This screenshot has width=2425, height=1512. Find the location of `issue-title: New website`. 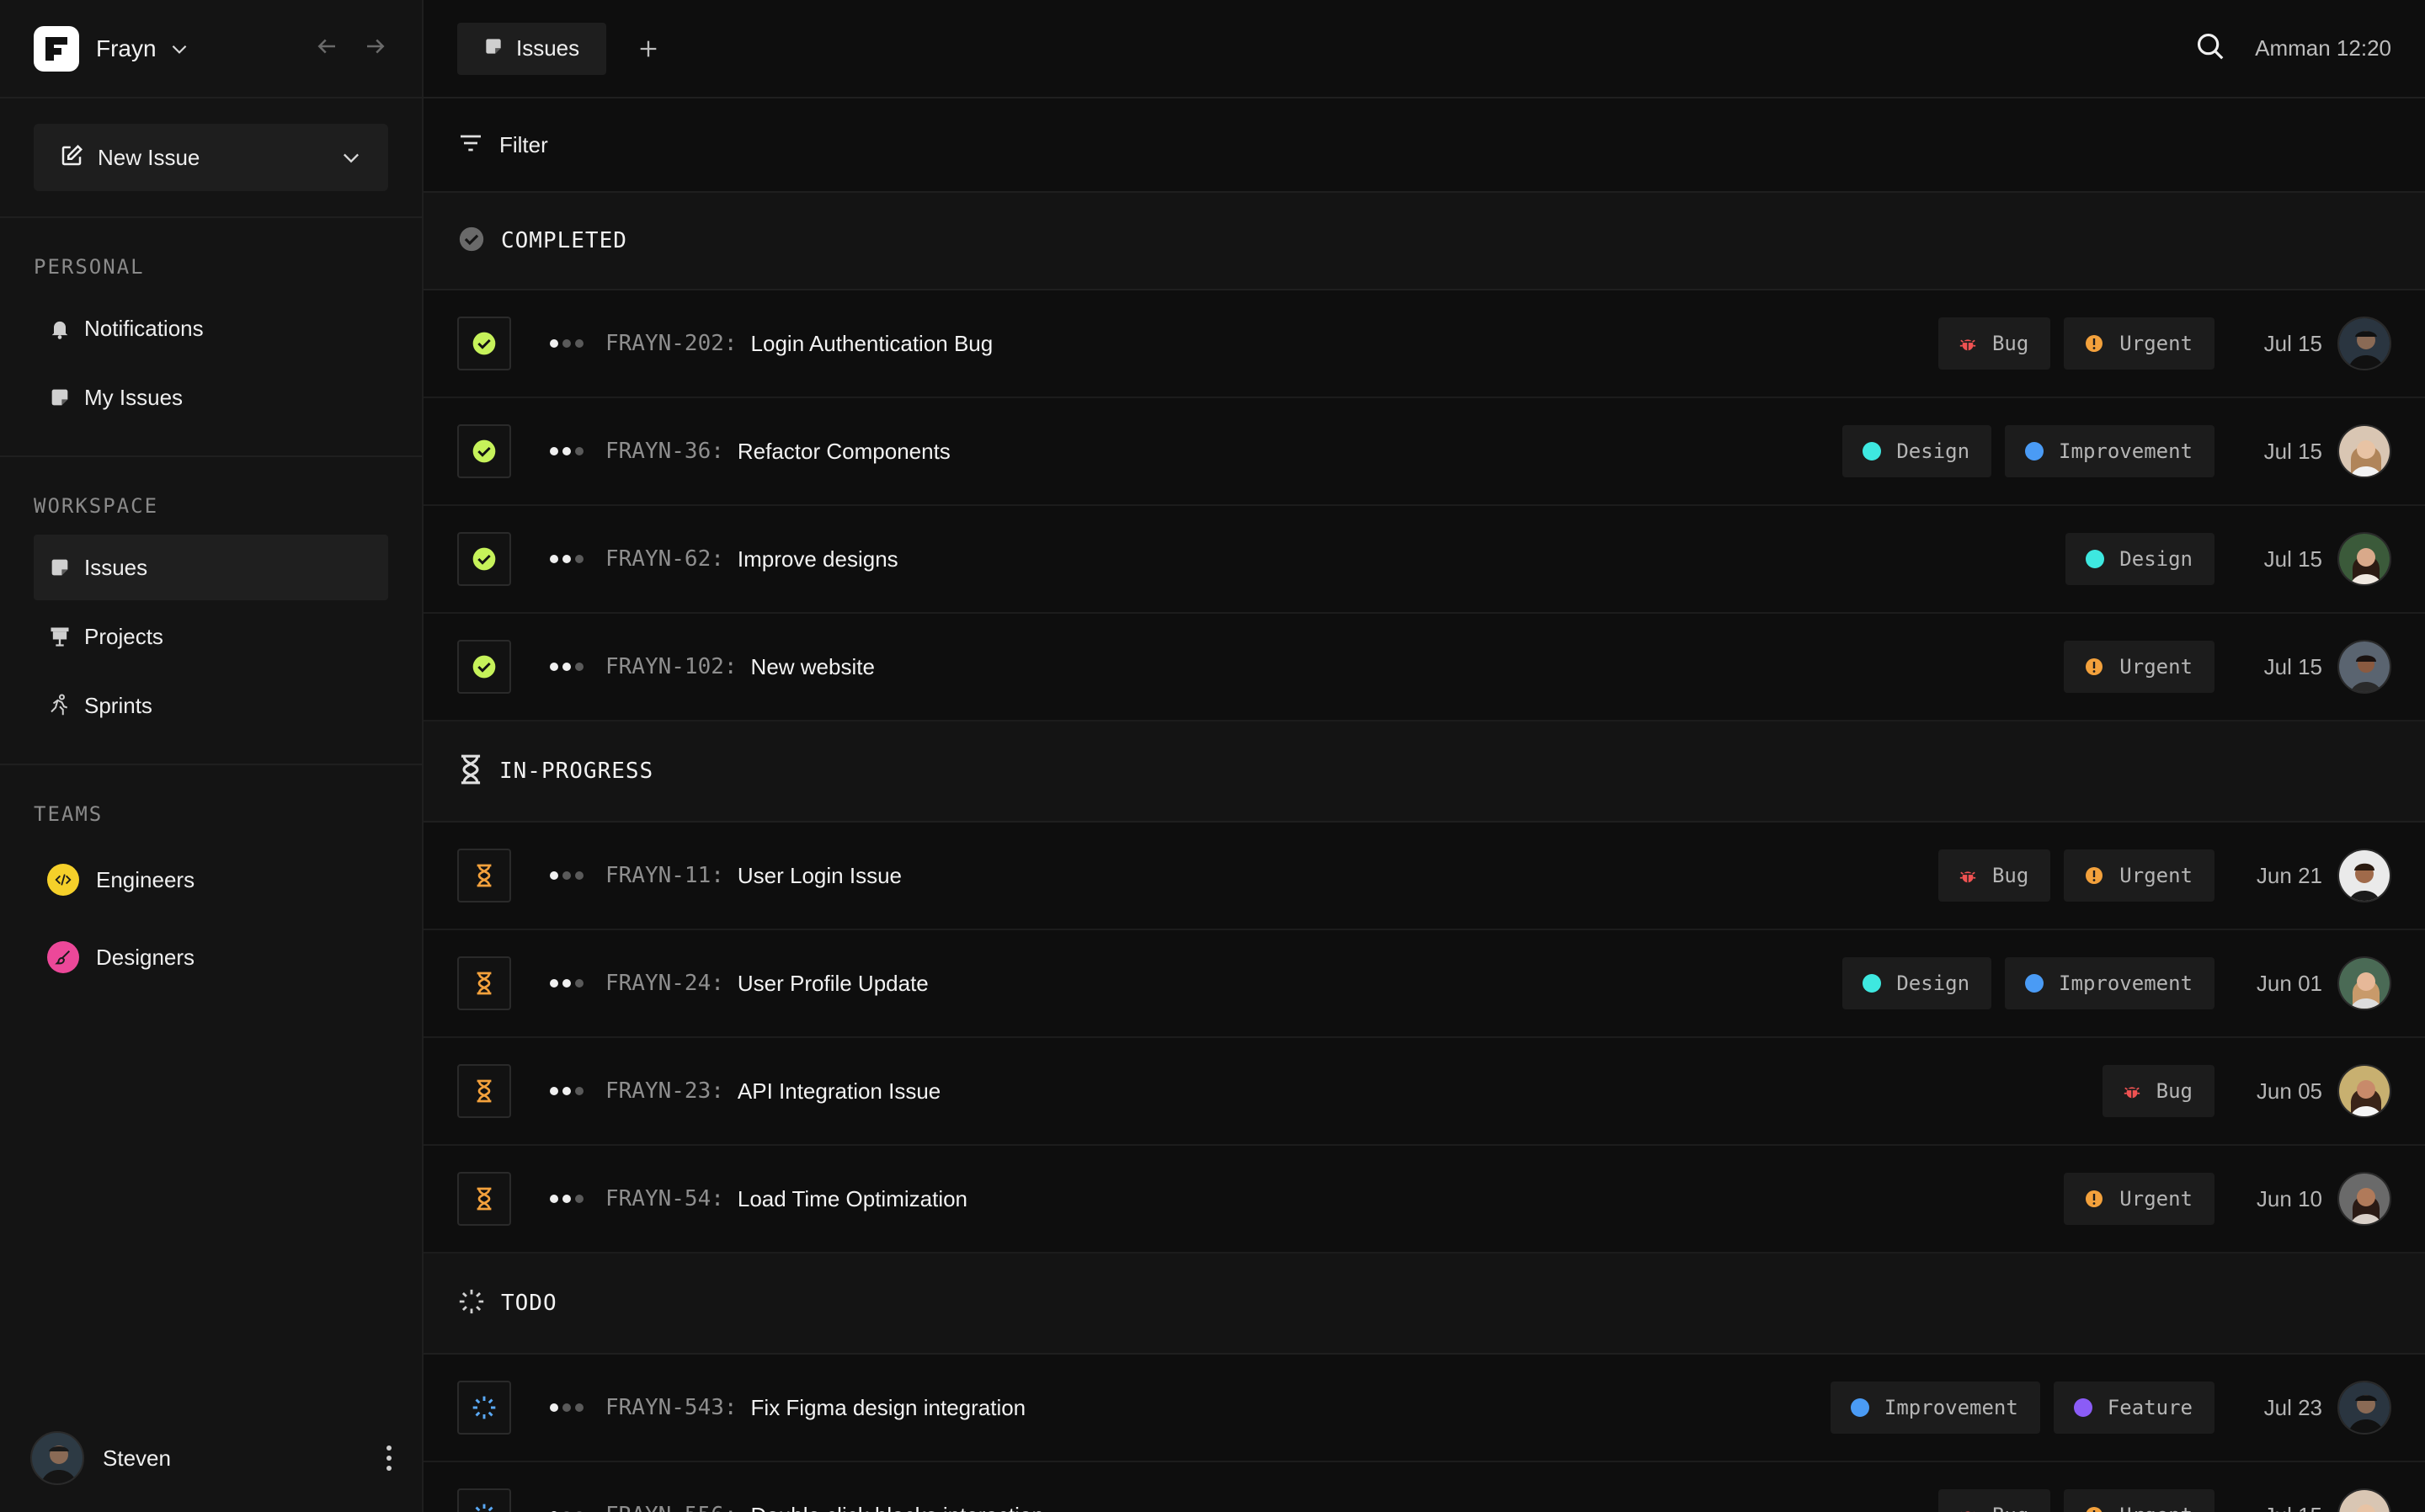

issue-title: New website is located at coordinates (813, 667).